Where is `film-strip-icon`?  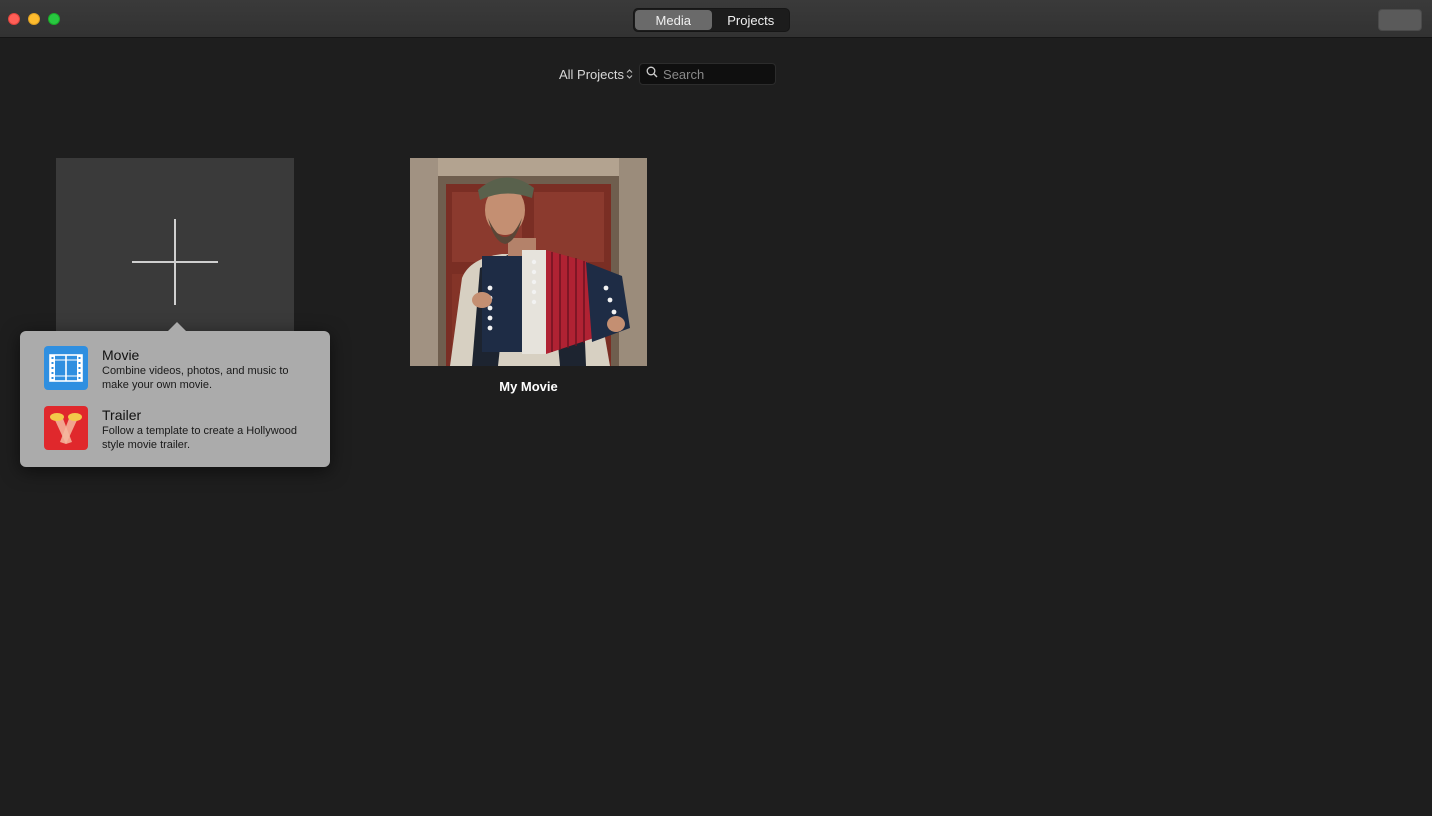 film-strip-icon is located at coordinates (66, 368).